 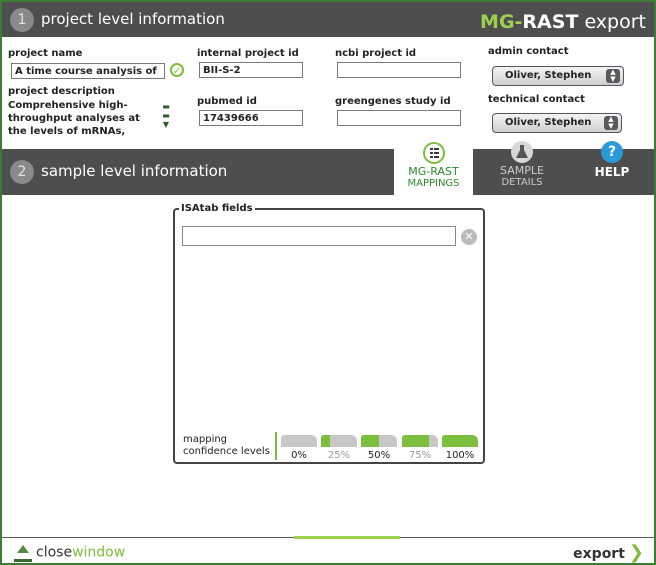 I want to click on export-button: export ❯, so click(x=608, y=552).